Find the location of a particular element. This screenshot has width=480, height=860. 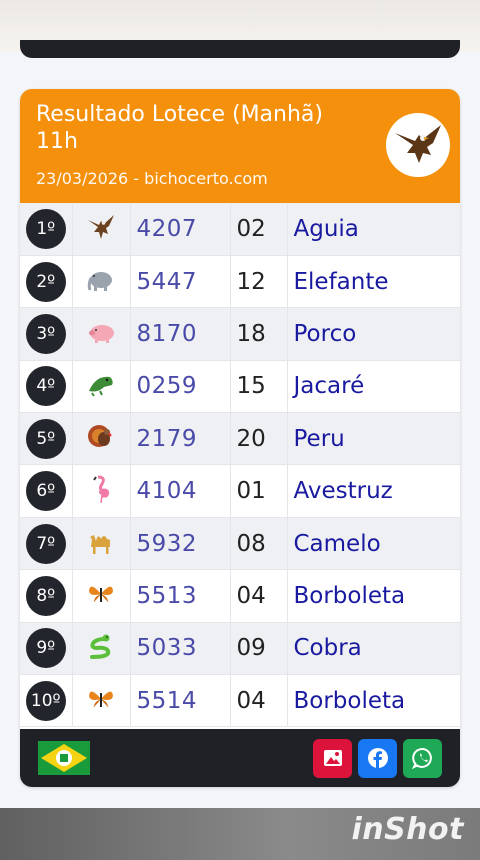

position-cell: 9º is located at coordinates (46, 649).